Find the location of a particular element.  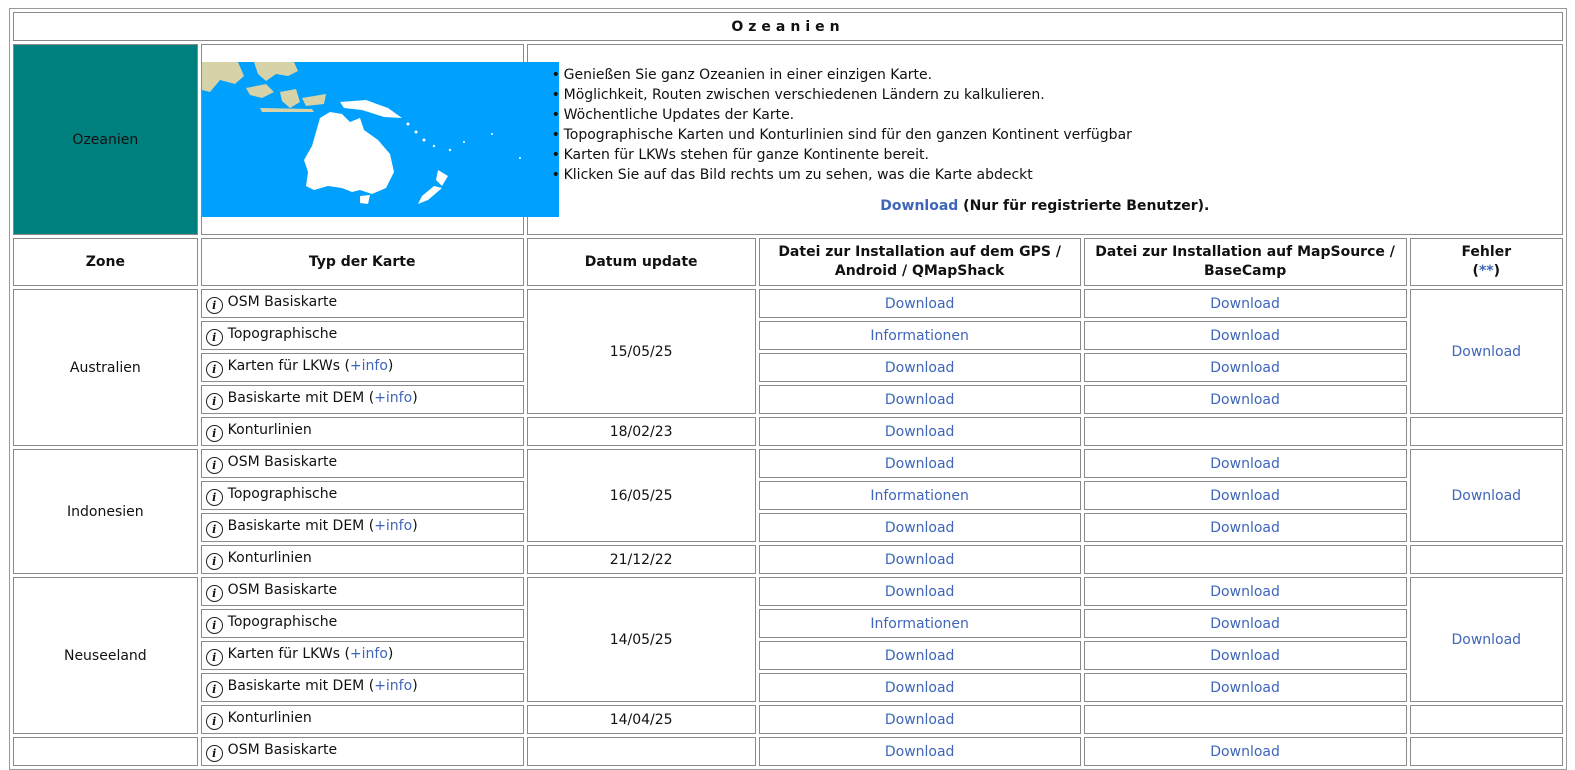

contour-date: 14/04/25 is located at coordinates (641, 719).